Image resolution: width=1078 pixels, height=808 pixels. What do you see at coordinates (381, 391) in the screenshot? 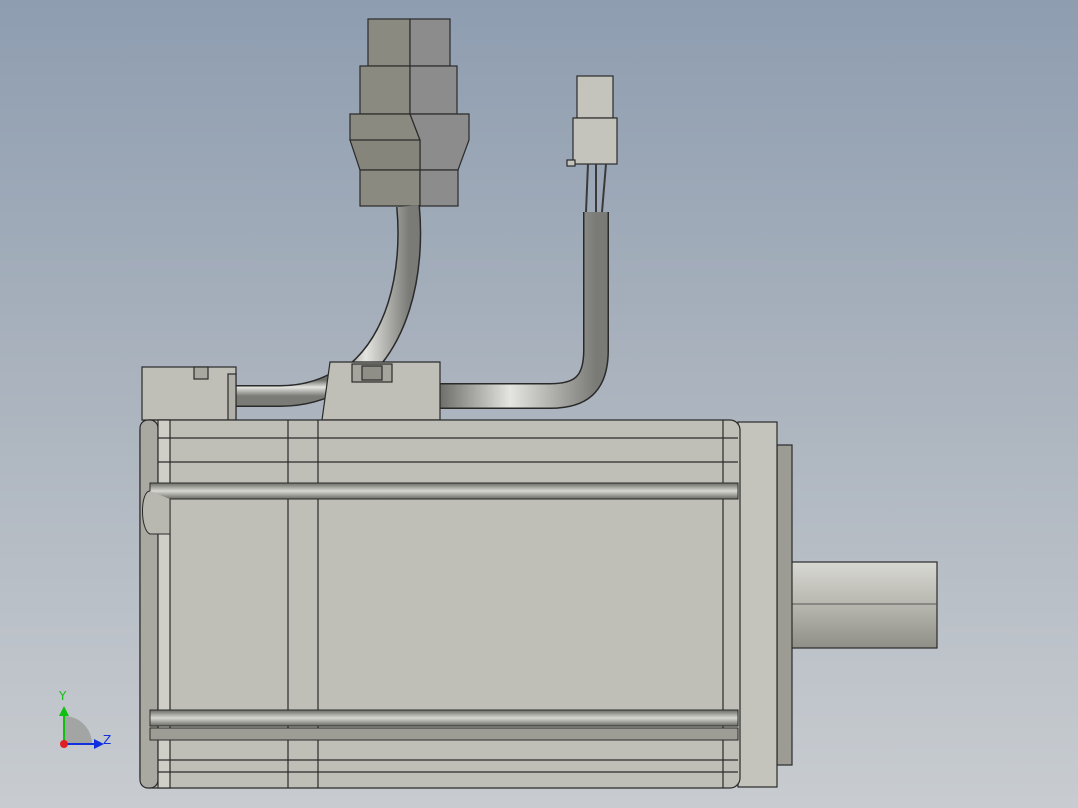
I see `cable-clamp-center` at bounding box center [381, 391].